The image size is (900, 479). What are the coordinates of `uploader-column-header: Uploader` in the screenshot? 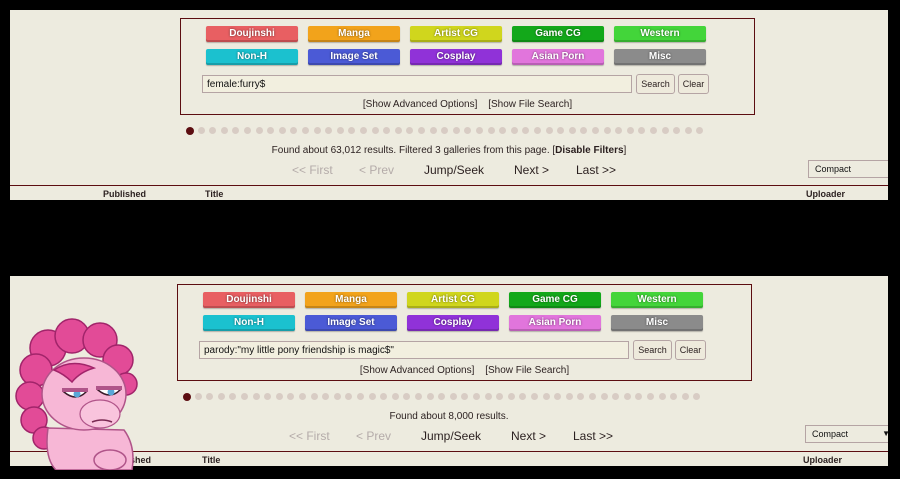 It's located at (825, 194).